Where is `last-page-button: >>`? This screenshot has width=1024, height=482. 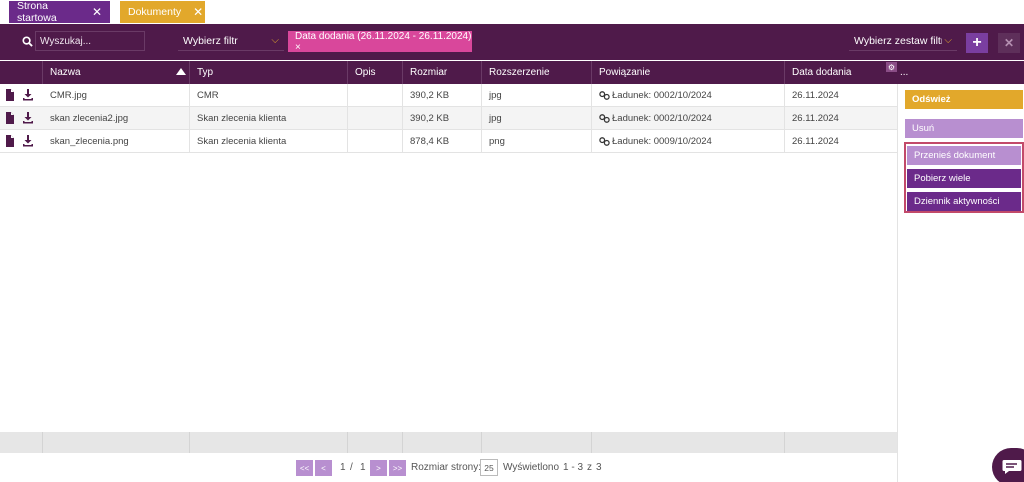 last-page-button: >> is located at coordinates (397, 468).